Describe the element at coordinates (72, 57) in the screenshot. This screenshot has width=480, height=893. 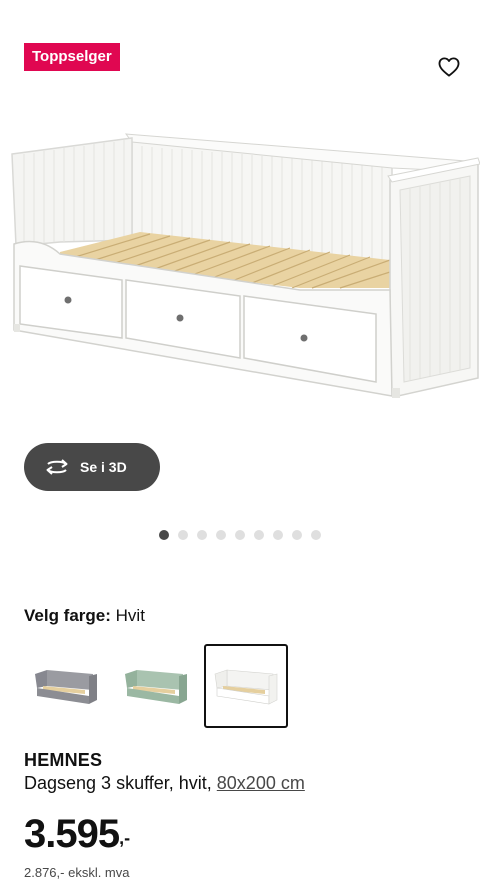
I see `top-seller-badge: Toppselger` at that location.